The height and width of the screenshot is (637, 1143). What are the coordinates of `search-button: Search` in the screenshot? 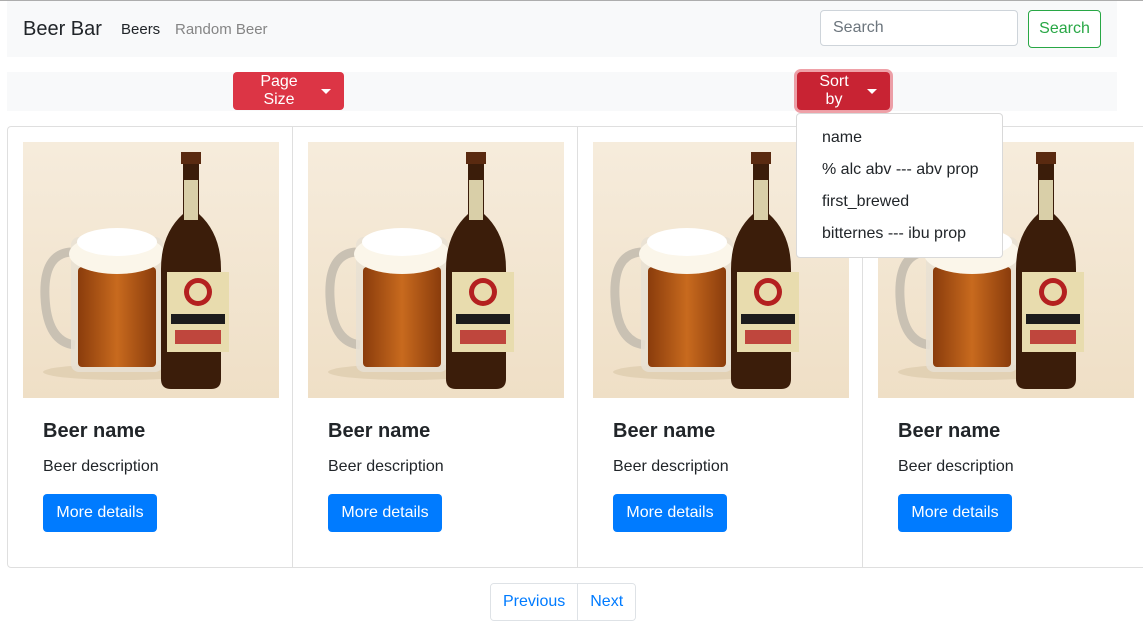 It's located at (1064, 29).